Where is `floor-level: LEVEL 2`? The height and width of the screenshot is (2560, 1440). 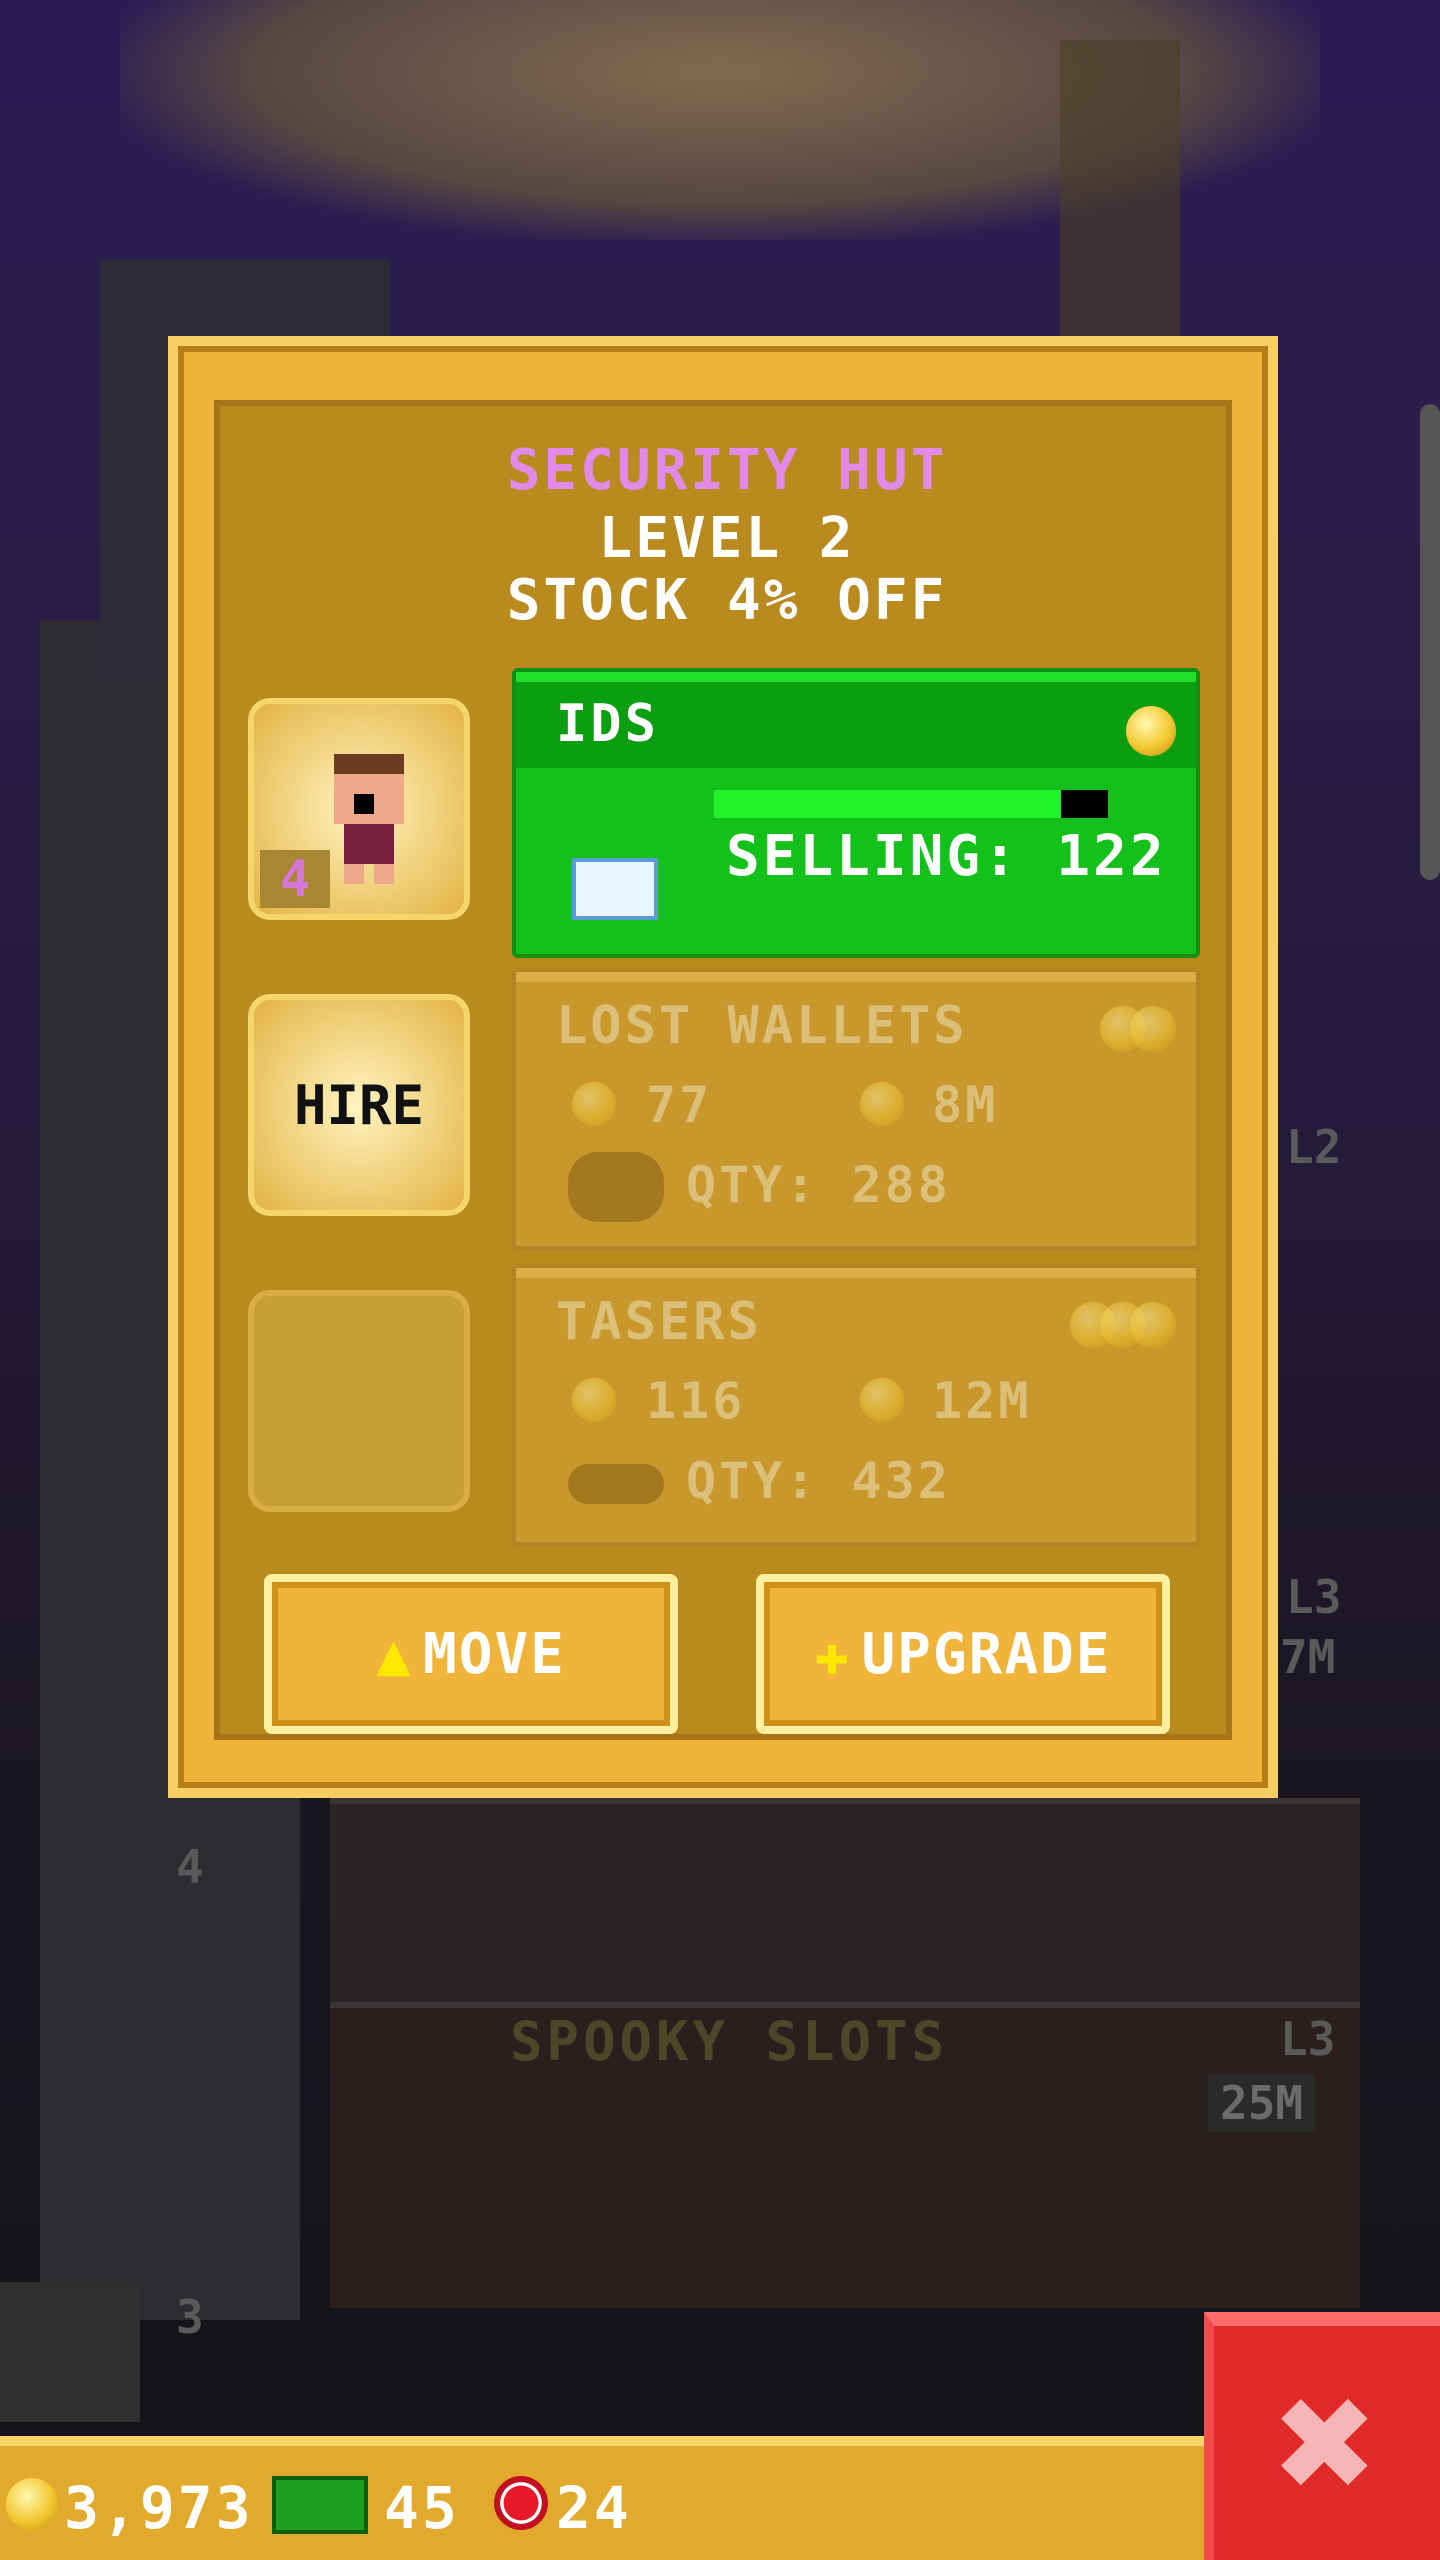 floor-level: LEVEL 2 is located at coordinates (727, 538).